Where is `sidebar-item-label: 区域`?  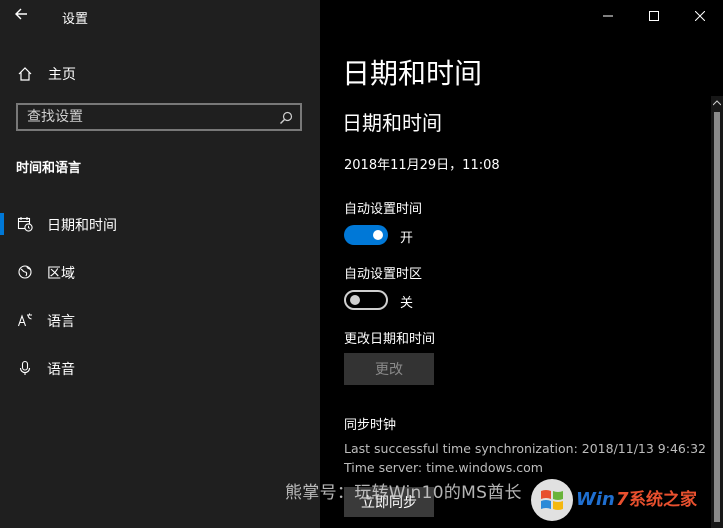 sidebar-item-label: 区域 is located at coordinates (61, 274).